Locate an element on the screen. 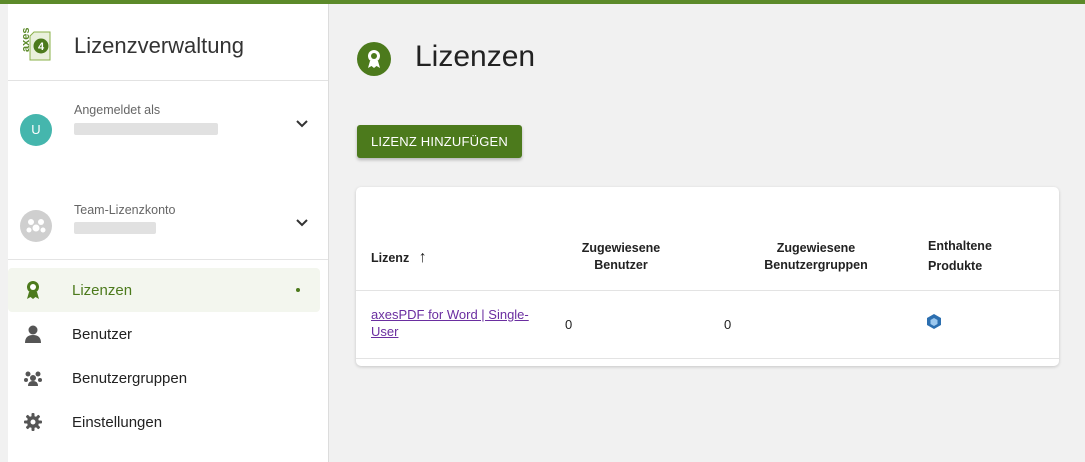 This screenshot has width=1085, height=462. redacted-team-name is located at coordinates (115, 228).